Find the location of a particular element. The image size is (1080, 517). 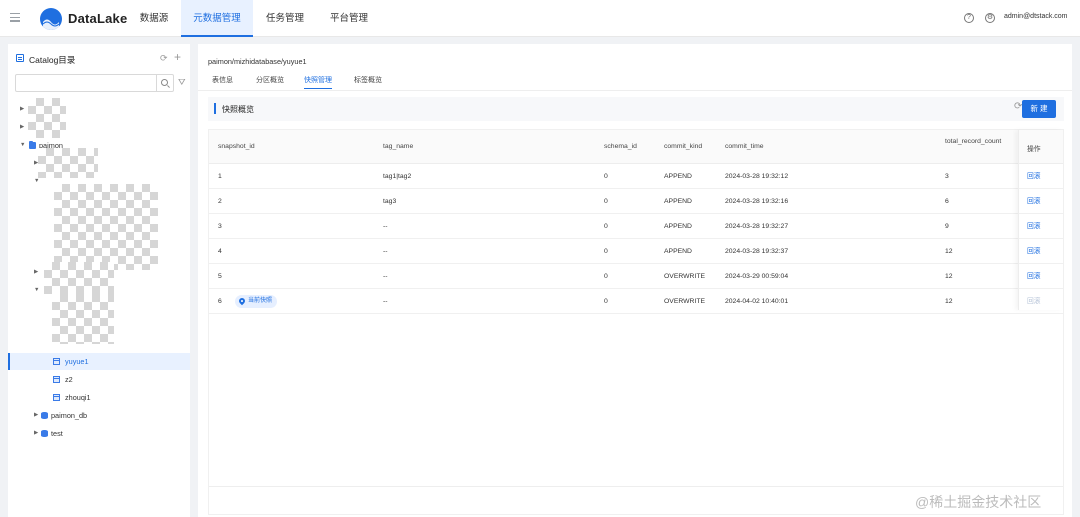

catalog-search is located at coordinates (94, 83).